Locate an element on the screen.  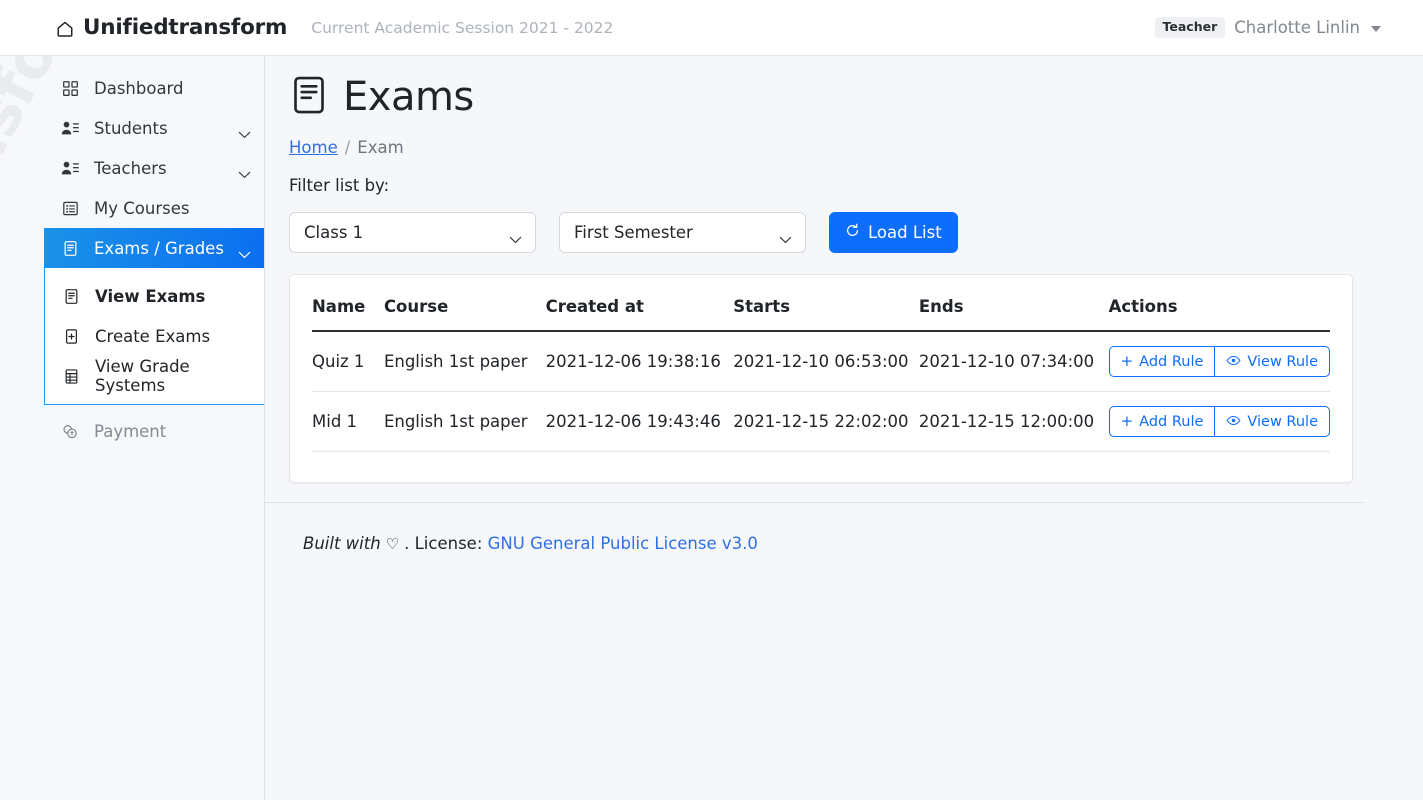
sidebar-subitem-label: View Exams is located at coordinates (150, 296).